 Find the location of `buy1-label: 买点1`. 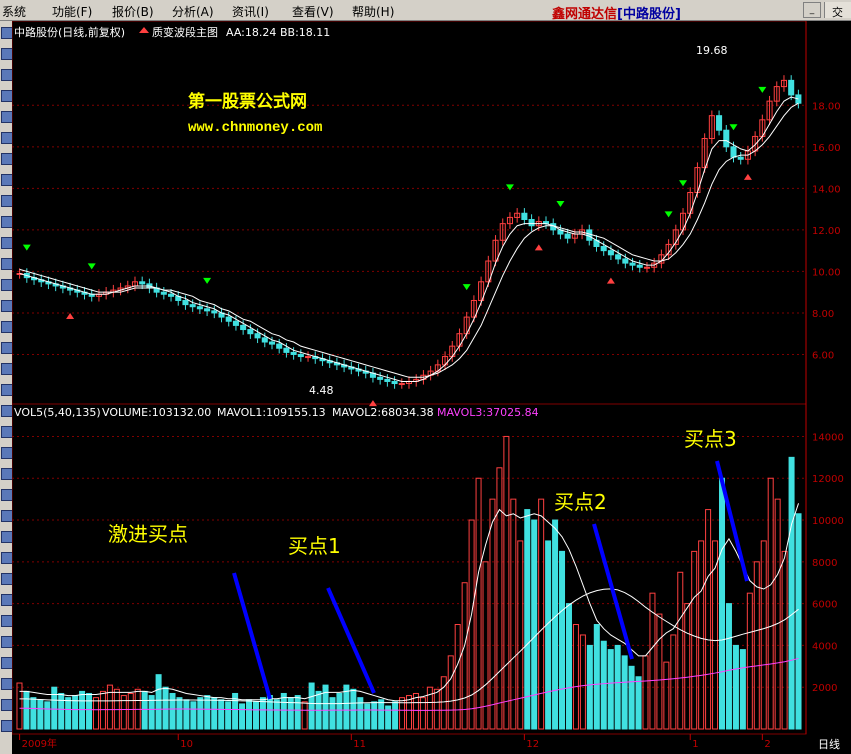

buy1-label: 买点1 is located at coordinates (314, 546).